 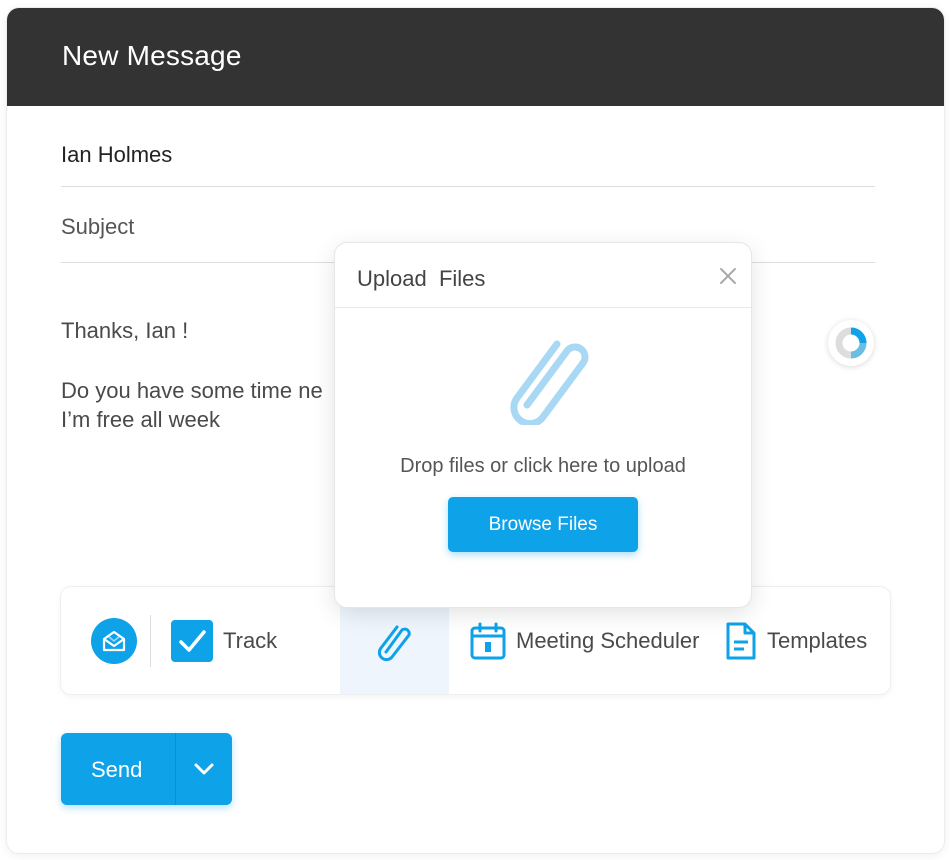 I want to click on upload-hint: Drop files or click here to upload, so click(x=543, y=466).